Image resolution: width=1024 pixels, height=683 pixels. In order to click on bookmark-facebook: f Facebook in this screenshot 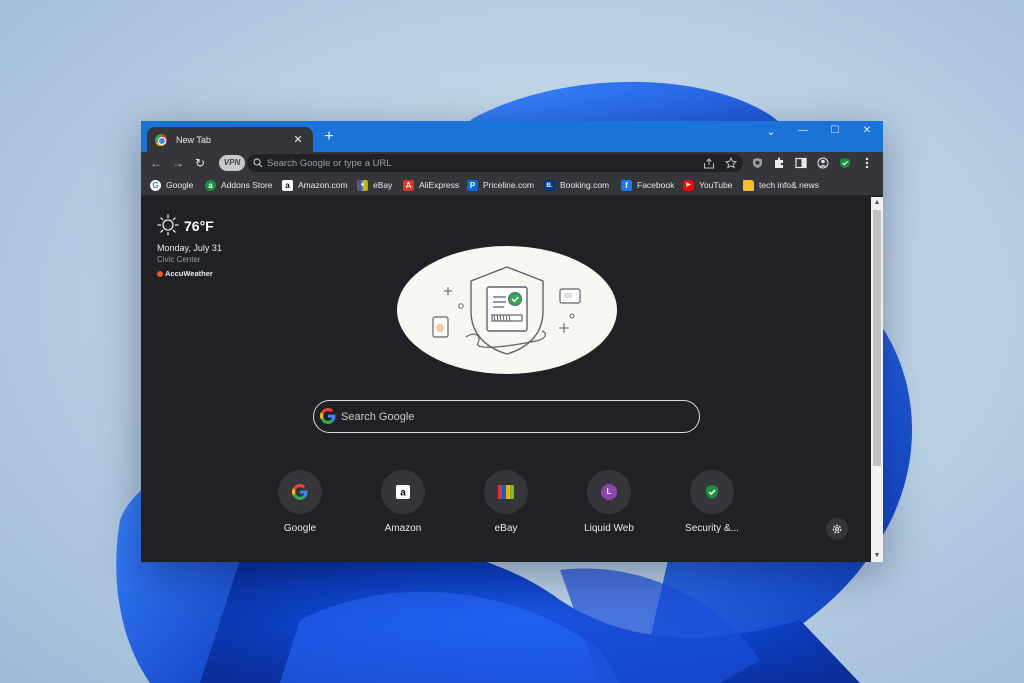, I will do `click(647, 185)`.